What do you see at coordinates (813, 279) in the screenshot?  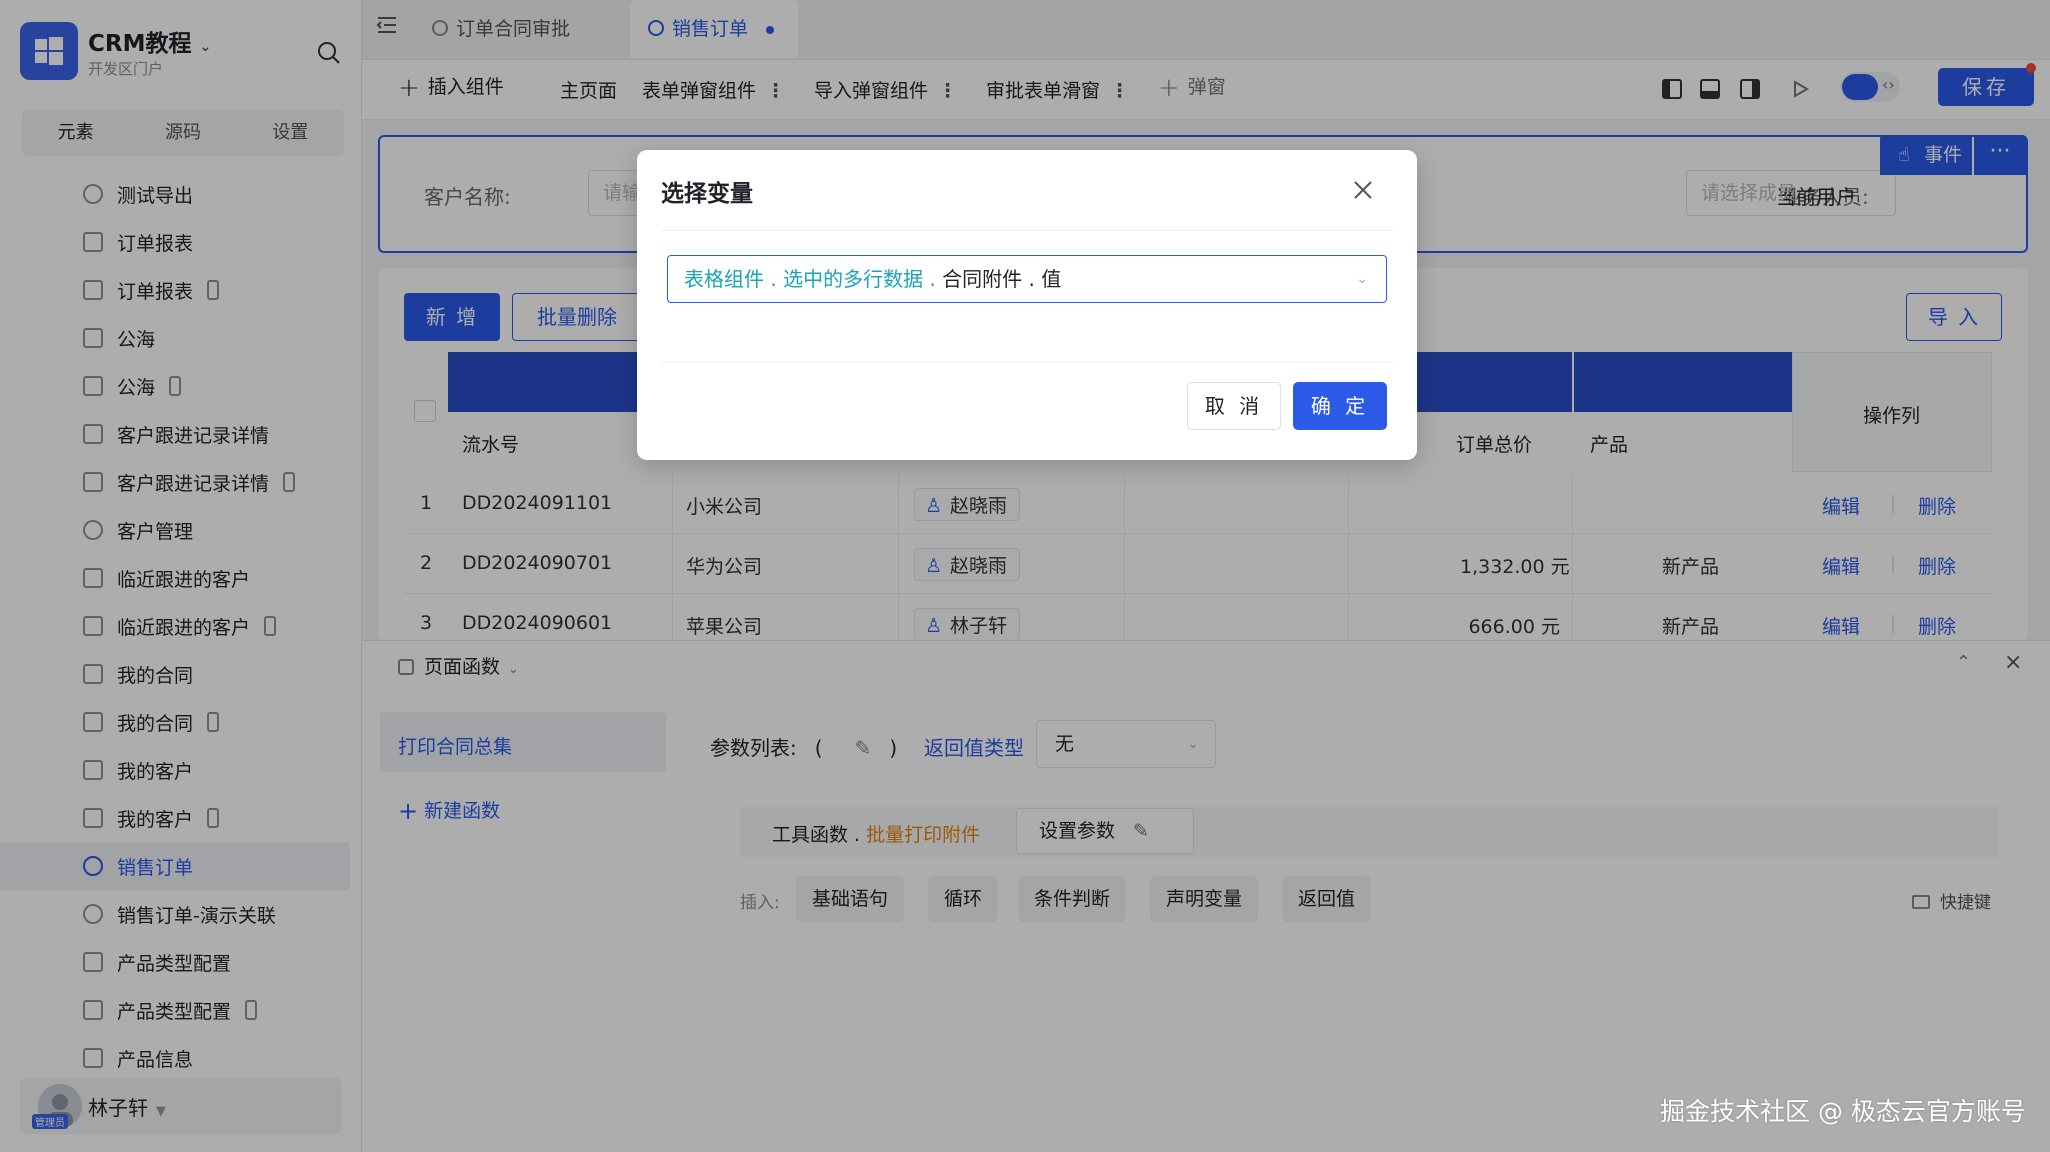 I see `variable-path: 表格组件 . 选中的多行数据 .` at bounding box center [813, 279].